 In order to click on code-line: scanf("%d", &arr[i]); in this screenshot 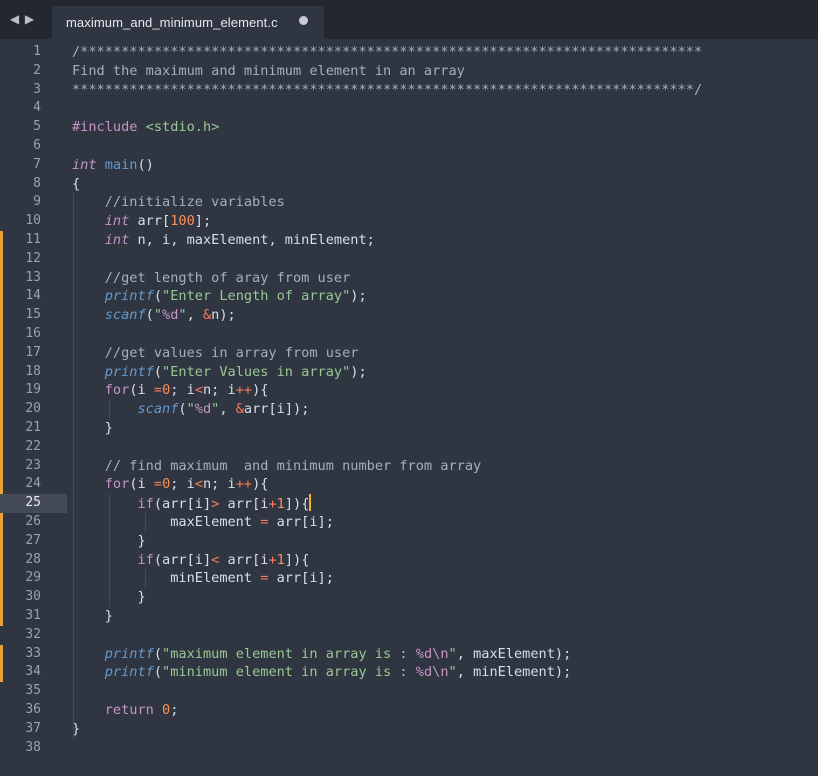, I will do `click(190, 409)`.